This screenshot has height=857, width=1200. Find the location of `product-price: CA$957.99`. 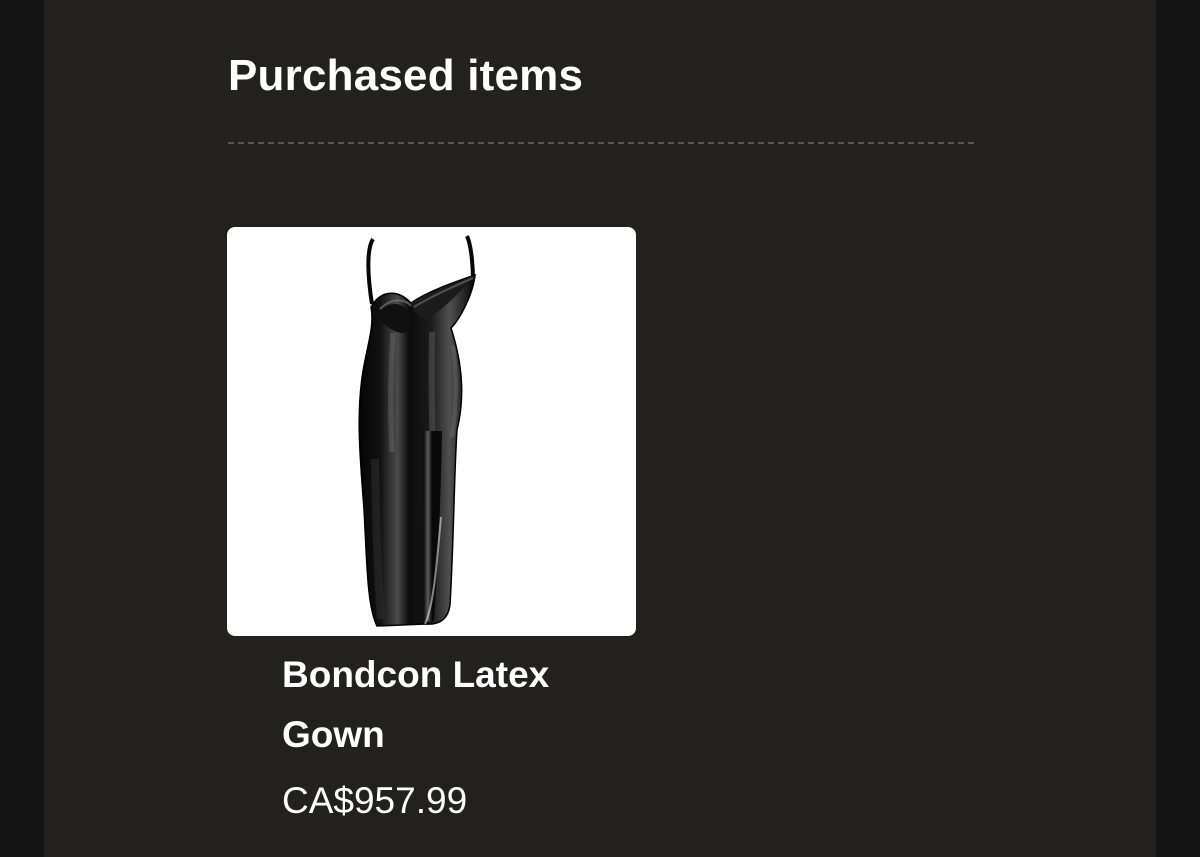

product-price: CA$957.99 is located at coordinates (375, 800).